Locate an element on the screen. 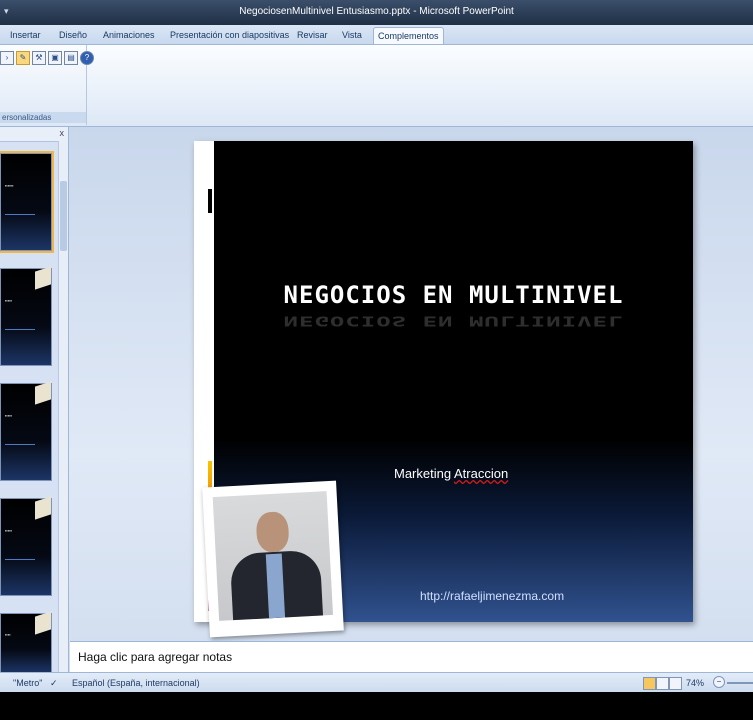  tab-insertar: Insertar is located at coordinates (25, 35).